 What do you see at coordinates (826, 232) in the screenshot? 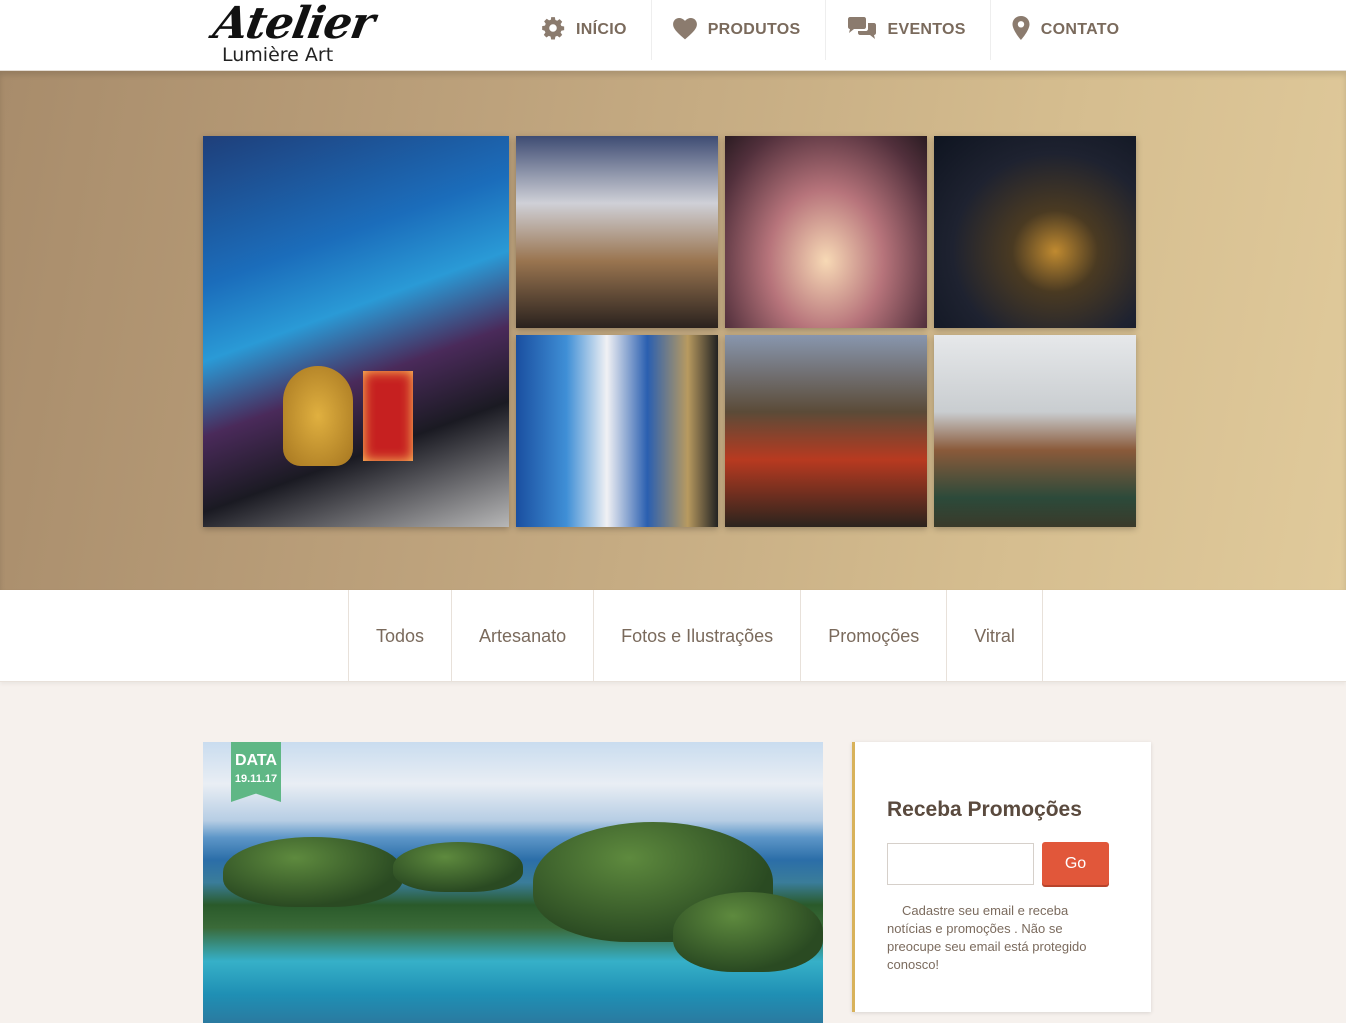
I see `gallery-photo-candles-bottles` at bounding box center [826, 232].